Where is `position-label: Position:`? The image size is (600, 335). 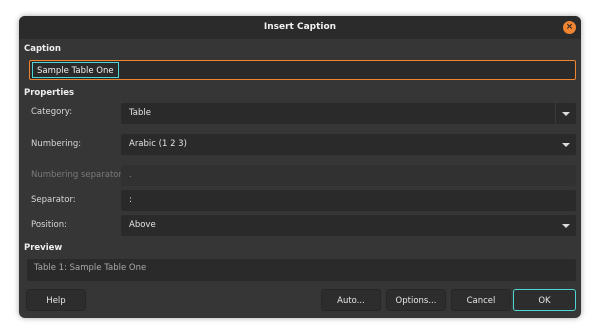
position-label: Position: is located at coordinates (49, 225).